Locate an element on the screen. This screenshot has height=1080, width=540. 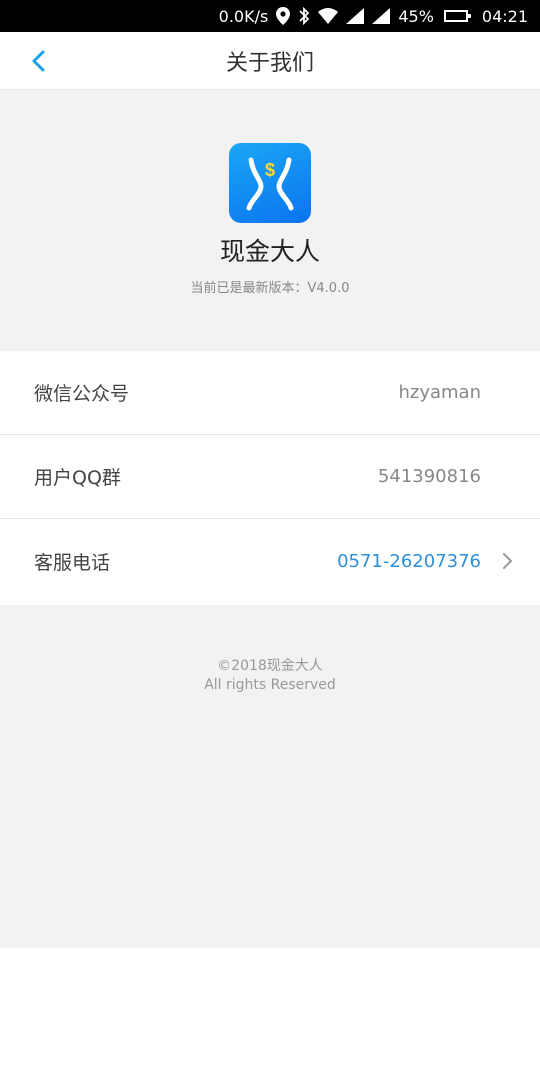
nav-bar: 关于我们 is located at coordinates (270, 61).